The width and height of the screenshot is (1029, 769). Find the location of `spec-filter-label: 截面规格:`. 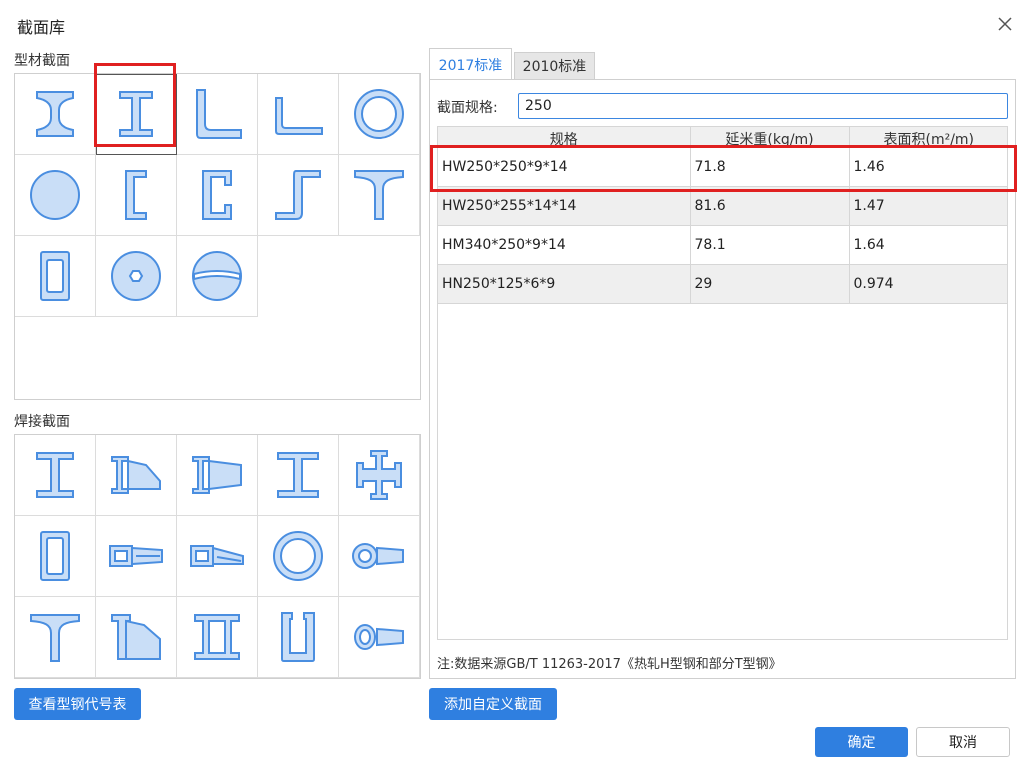

spec-filter-label: 截面规格: is located at coordinates (467, 108).